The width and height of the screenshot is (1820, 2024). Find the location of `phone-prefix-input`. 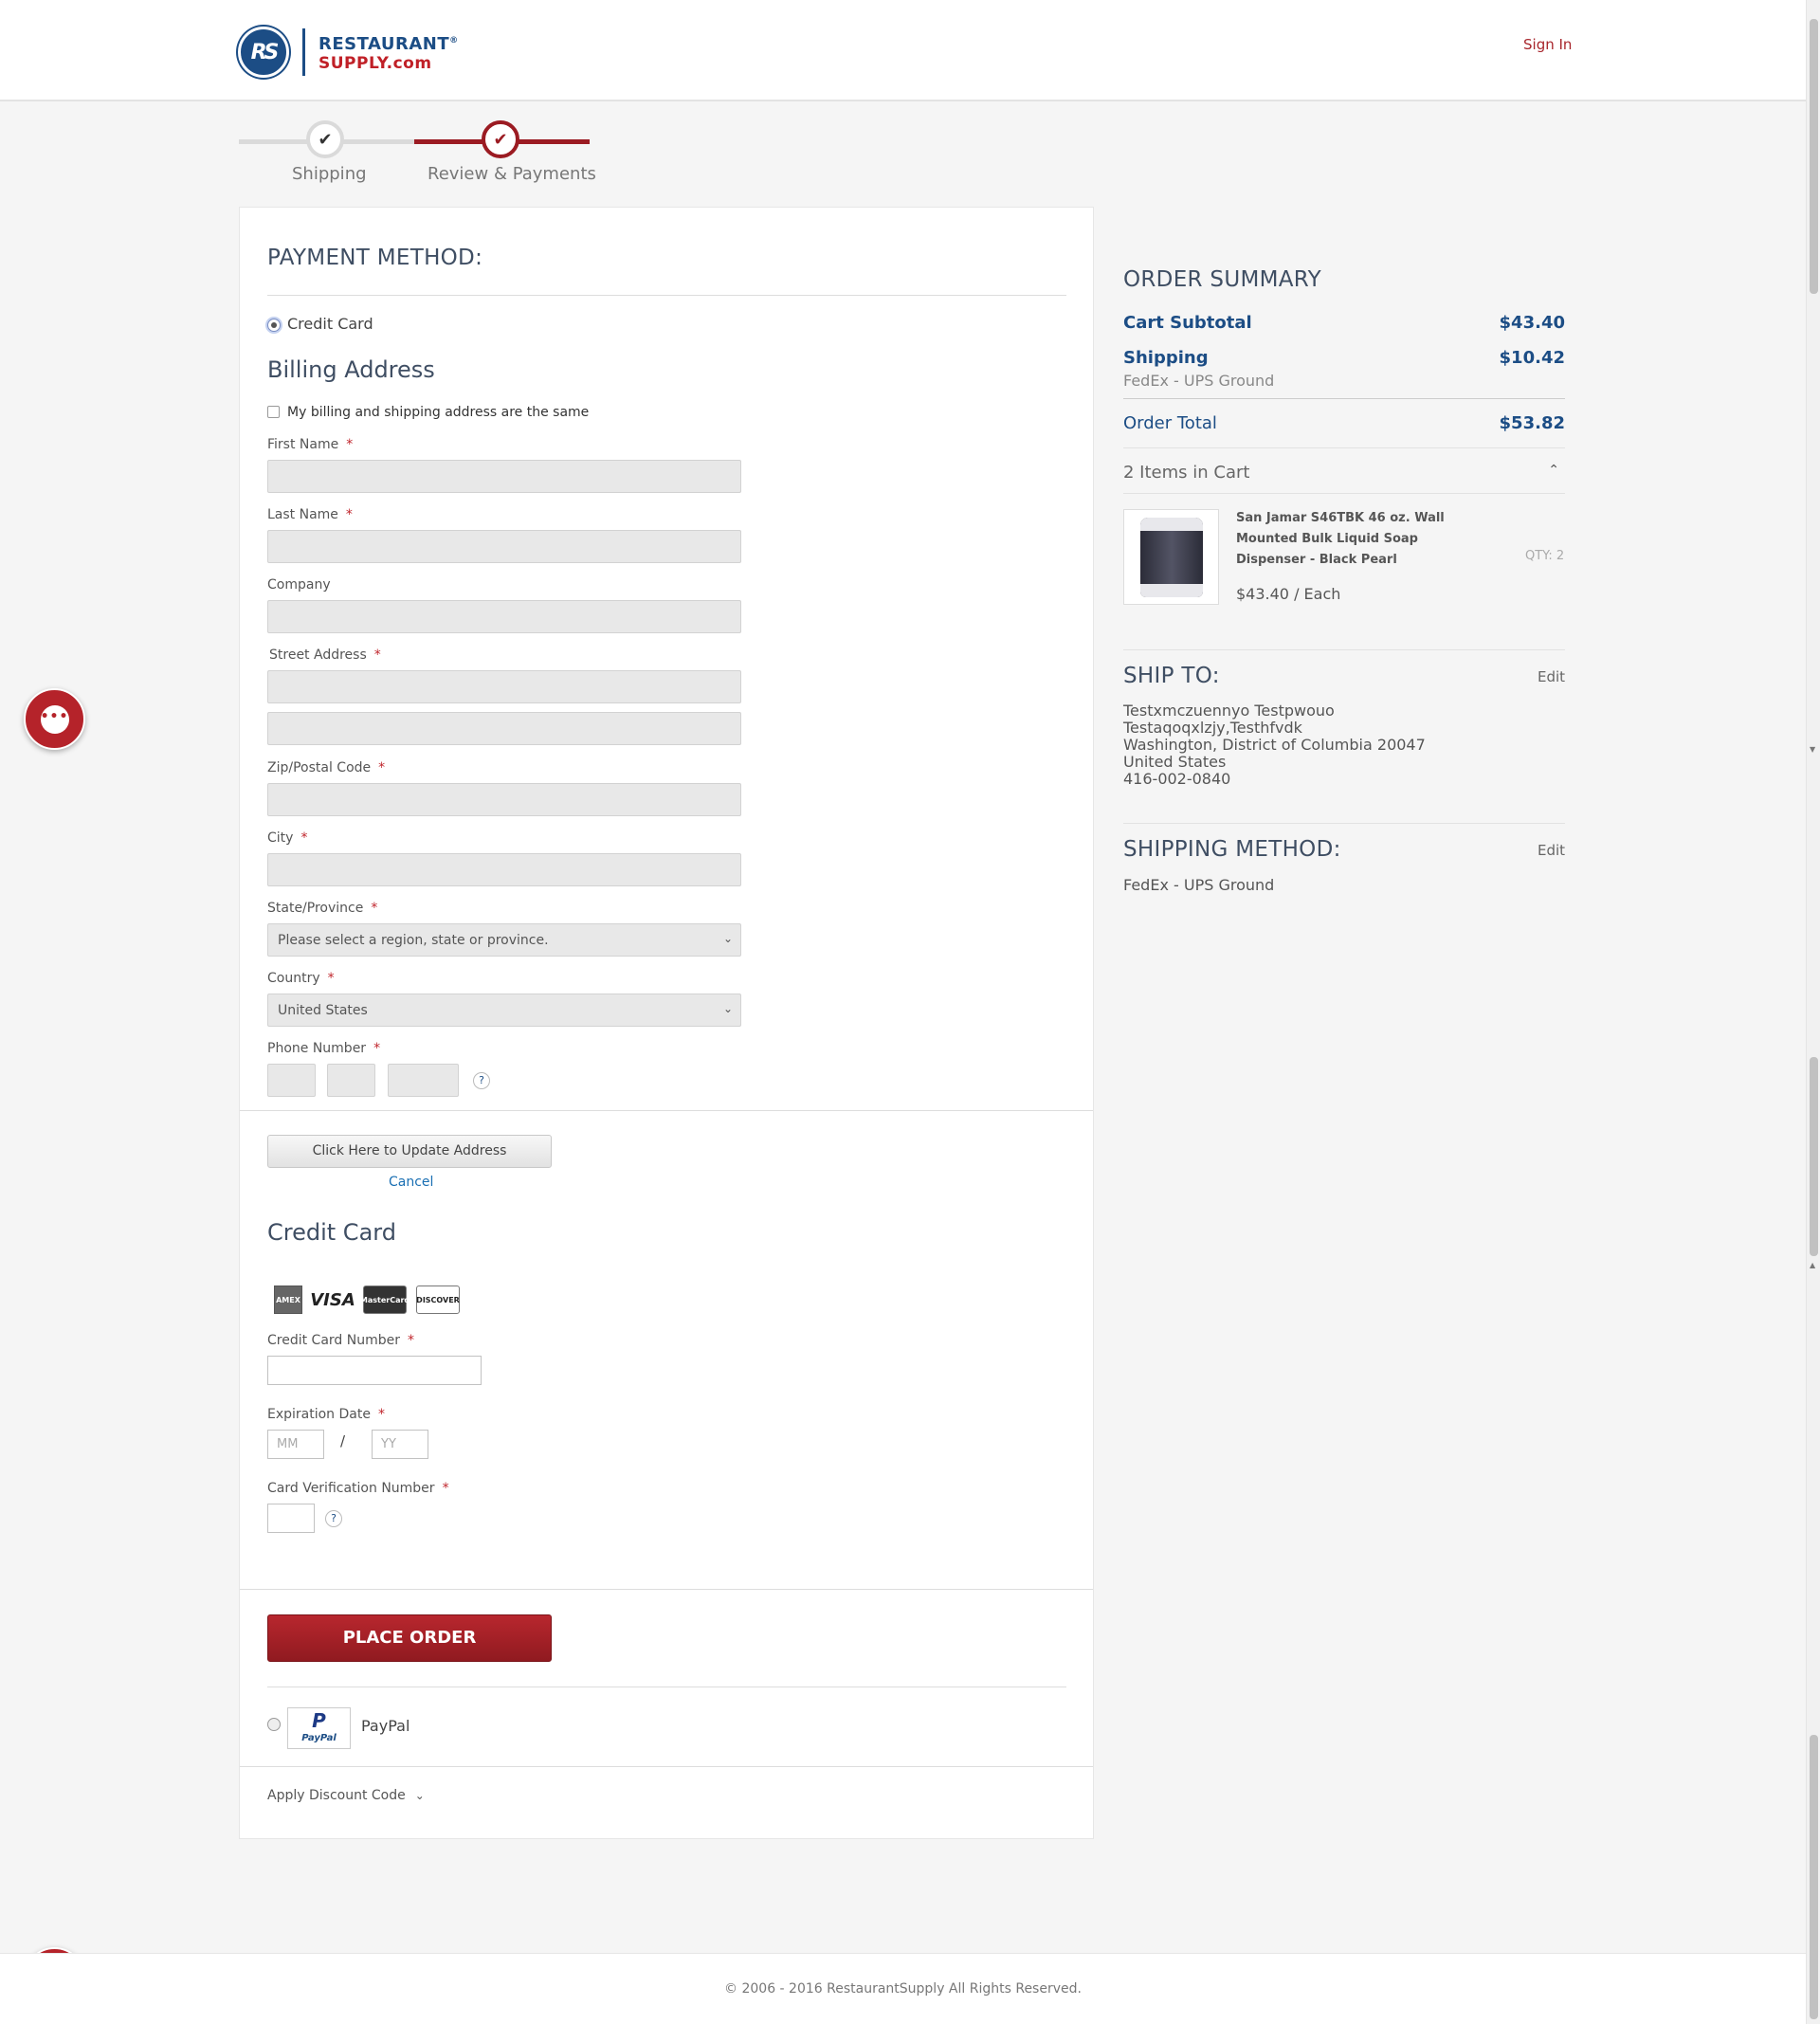

phone-prefix-input is located at coordinates (351, 1081).